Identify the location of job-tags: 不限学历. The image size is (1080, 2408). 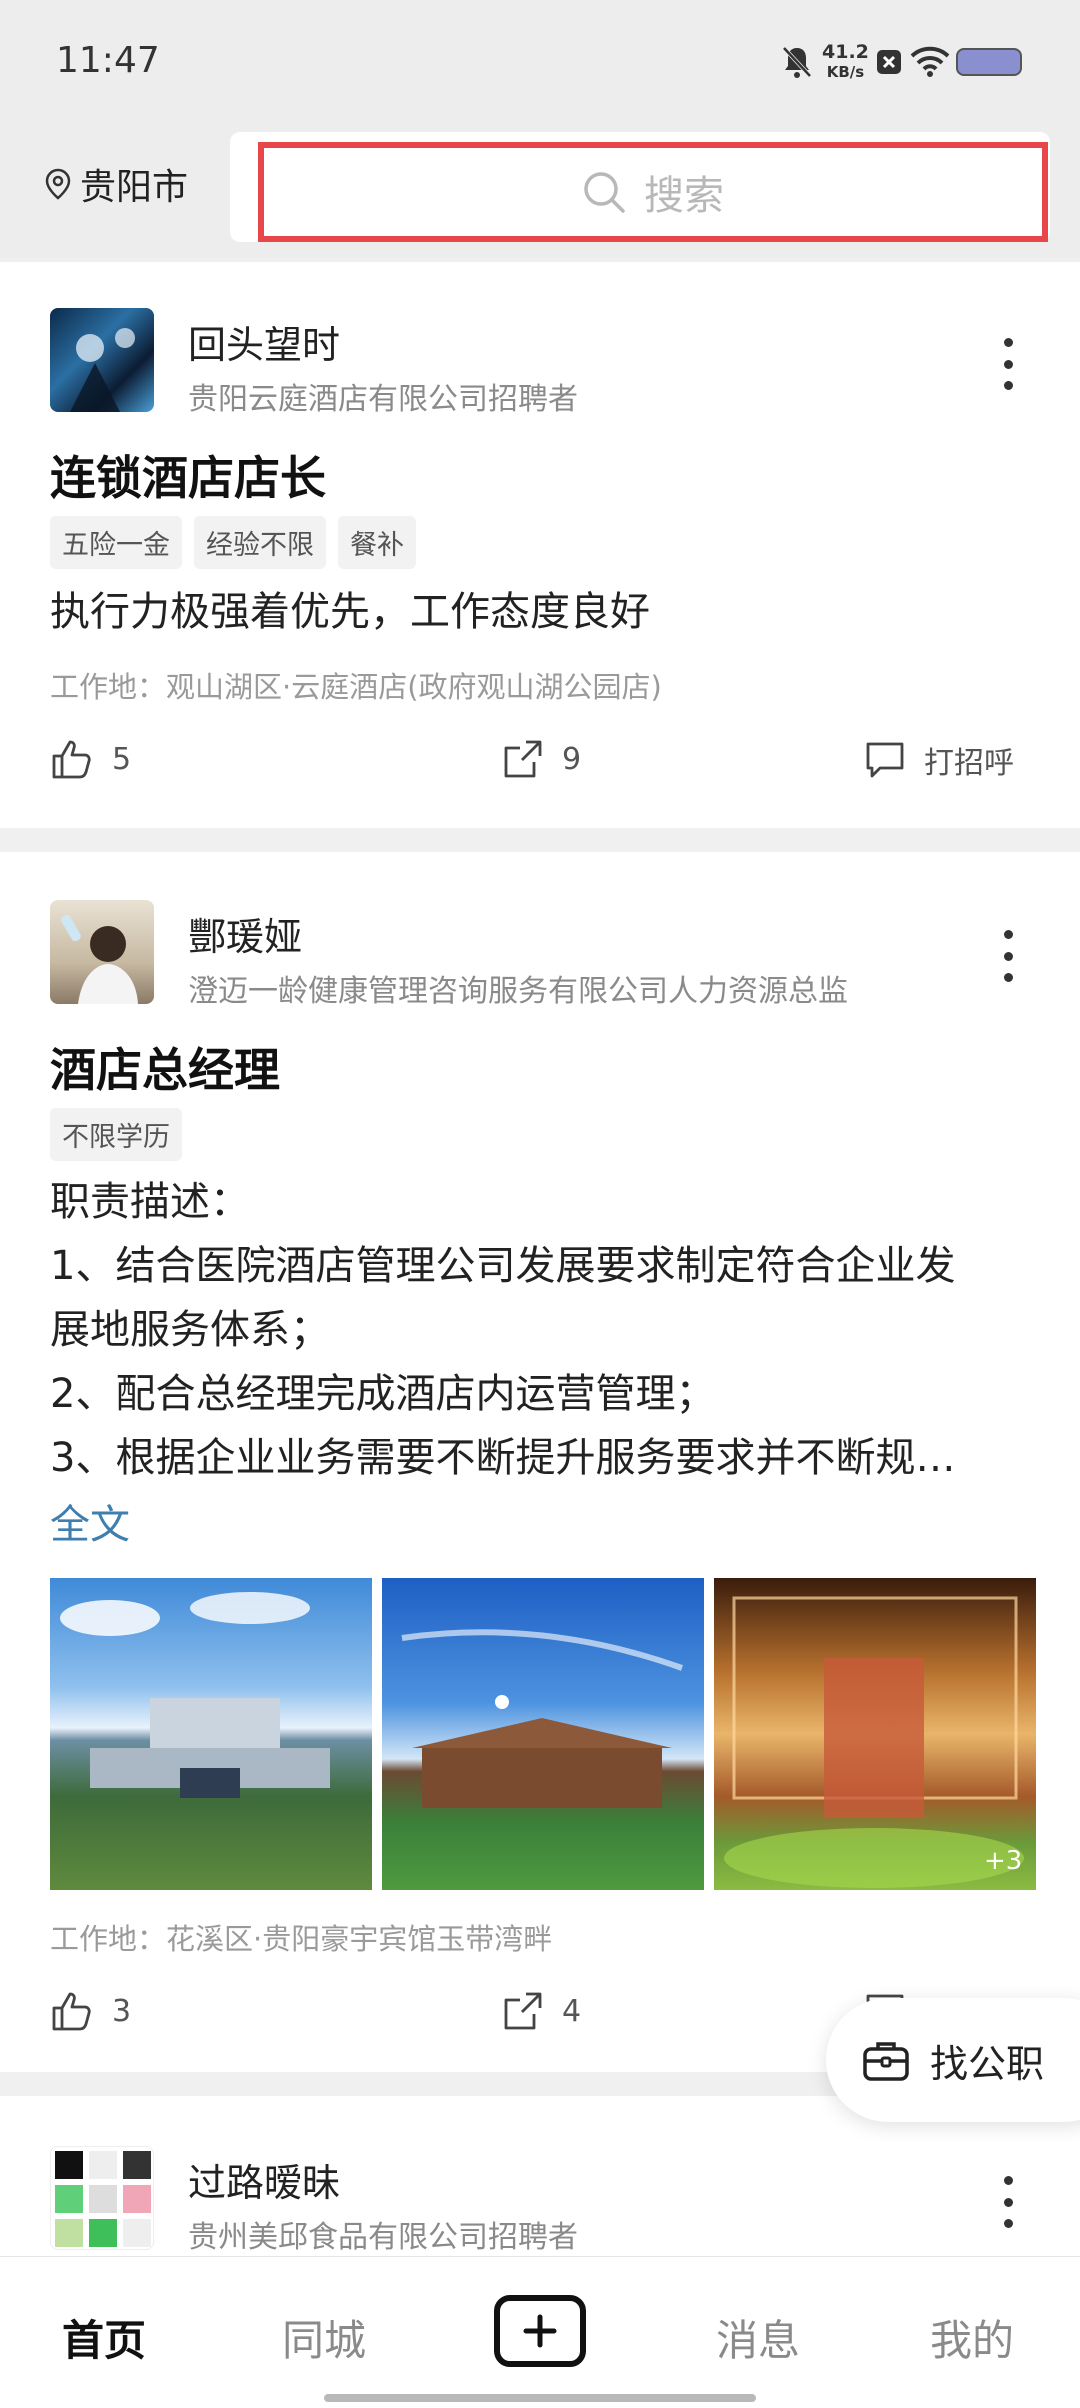
(116, 1134).